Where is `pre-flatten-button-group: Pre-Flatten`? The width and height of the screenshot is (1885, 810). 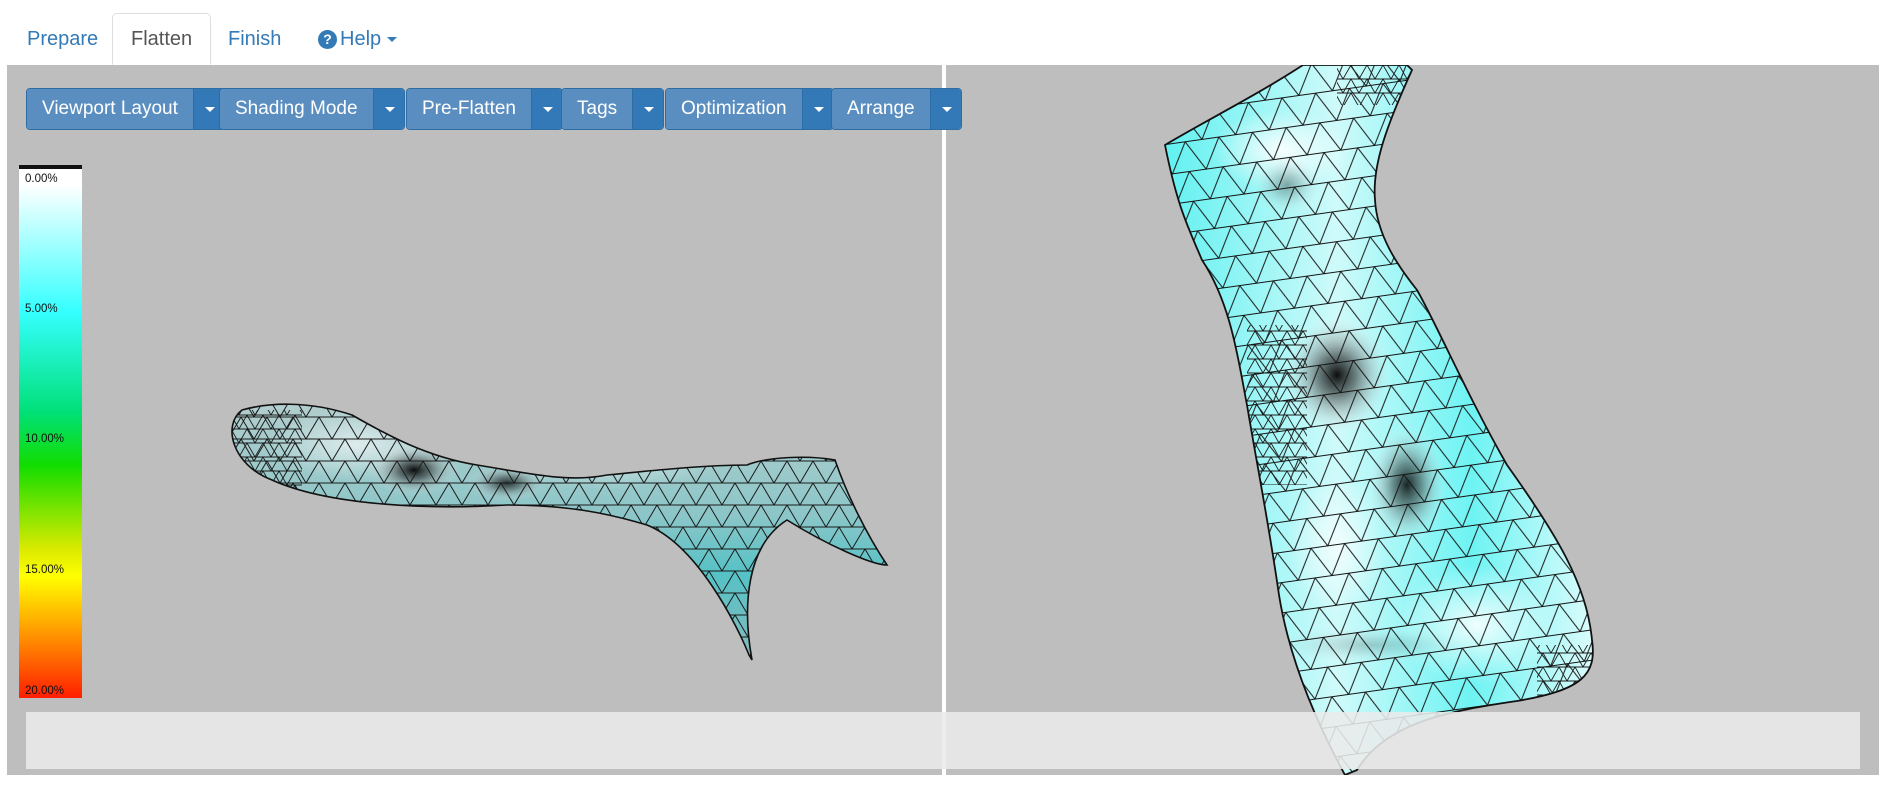
pre-flatten-button-group: Pre-Flatten is located at coordinates (484, 109).